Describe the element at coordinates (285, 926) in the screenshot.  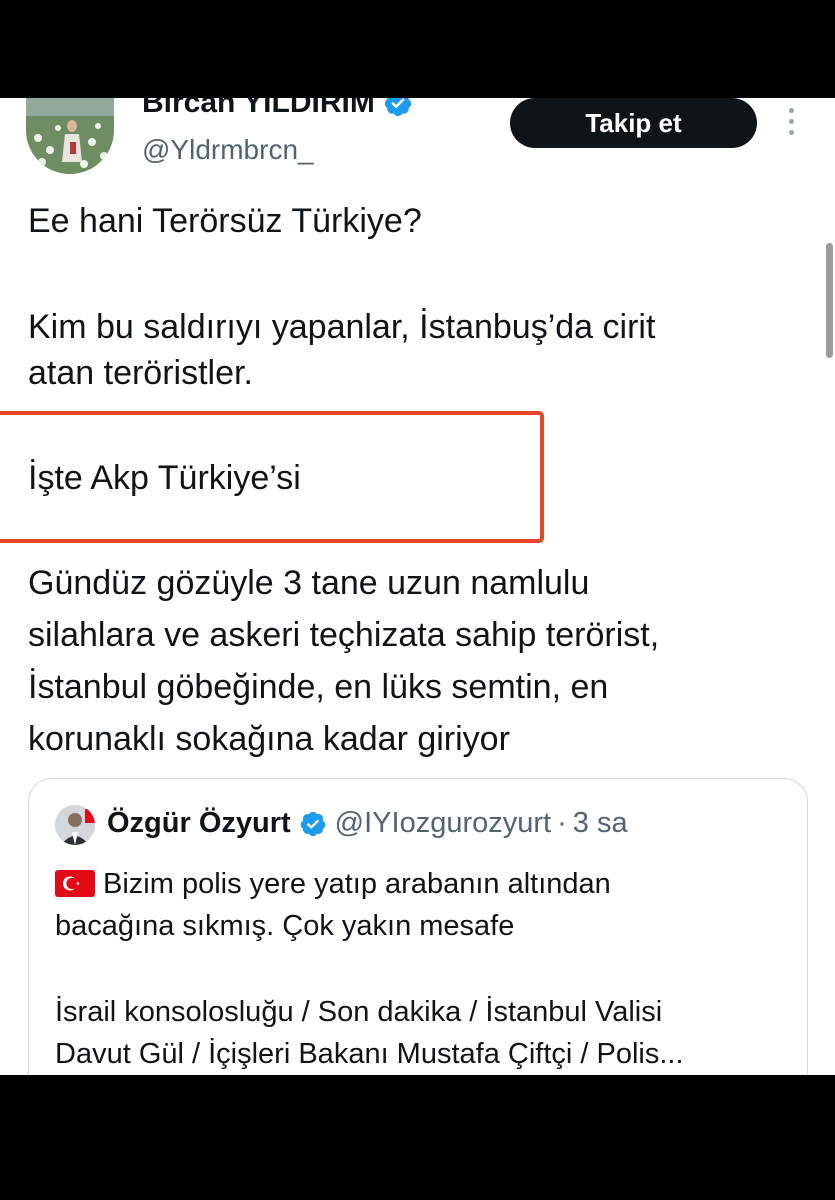
I see `quoted-text-line: bacağına sıkmış. Çok yakın mesafe` at that location.